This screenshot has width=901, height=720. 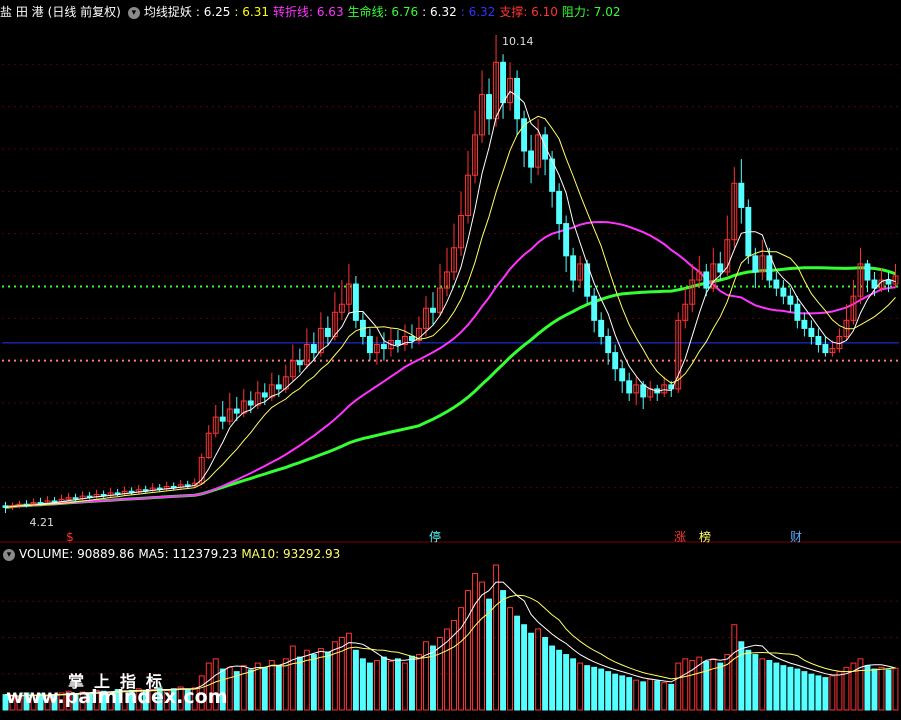 What do you see at coordinates (680, 536) in the screenshot?
I see `event-marker: 涨` at bounding box center [680, 536].